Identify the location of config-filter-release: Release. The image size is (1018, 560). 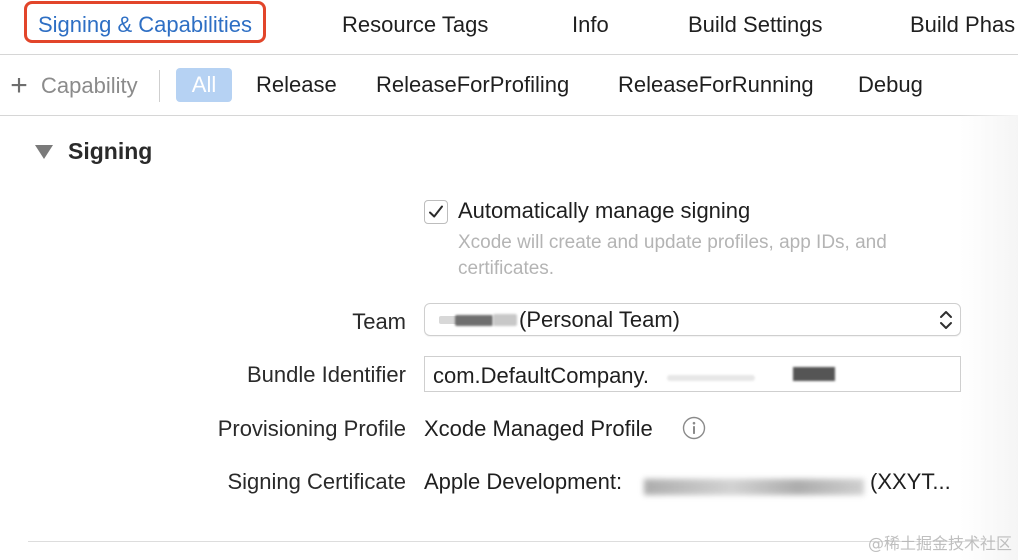
(296, 85).